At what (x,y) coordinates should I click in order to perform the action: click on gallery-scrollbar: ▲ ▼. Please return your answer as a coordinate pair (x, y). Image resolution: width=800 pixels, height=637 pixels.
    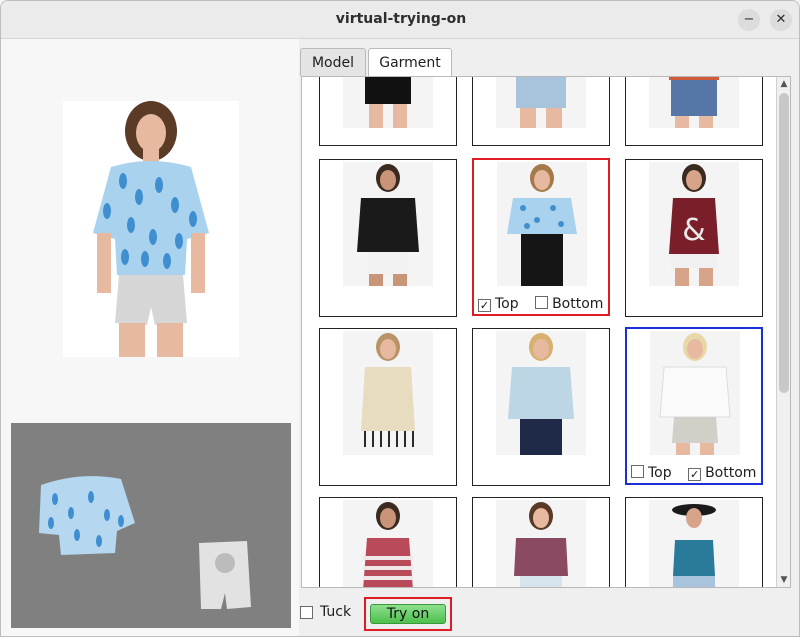
    Looking at the image, I should click on (783, 332).